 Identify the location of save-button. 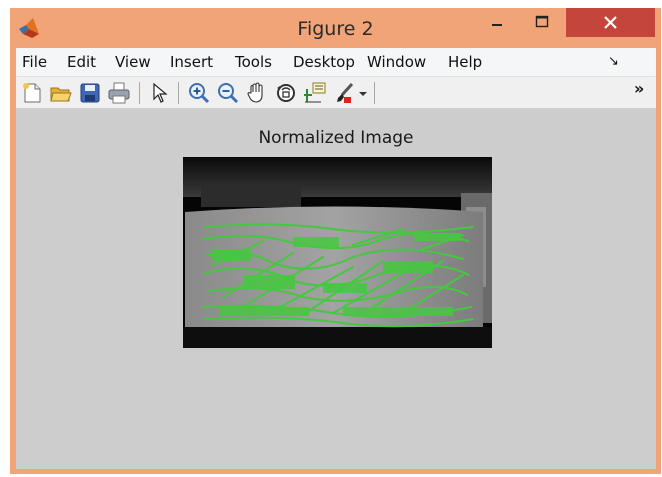
(90, 93).